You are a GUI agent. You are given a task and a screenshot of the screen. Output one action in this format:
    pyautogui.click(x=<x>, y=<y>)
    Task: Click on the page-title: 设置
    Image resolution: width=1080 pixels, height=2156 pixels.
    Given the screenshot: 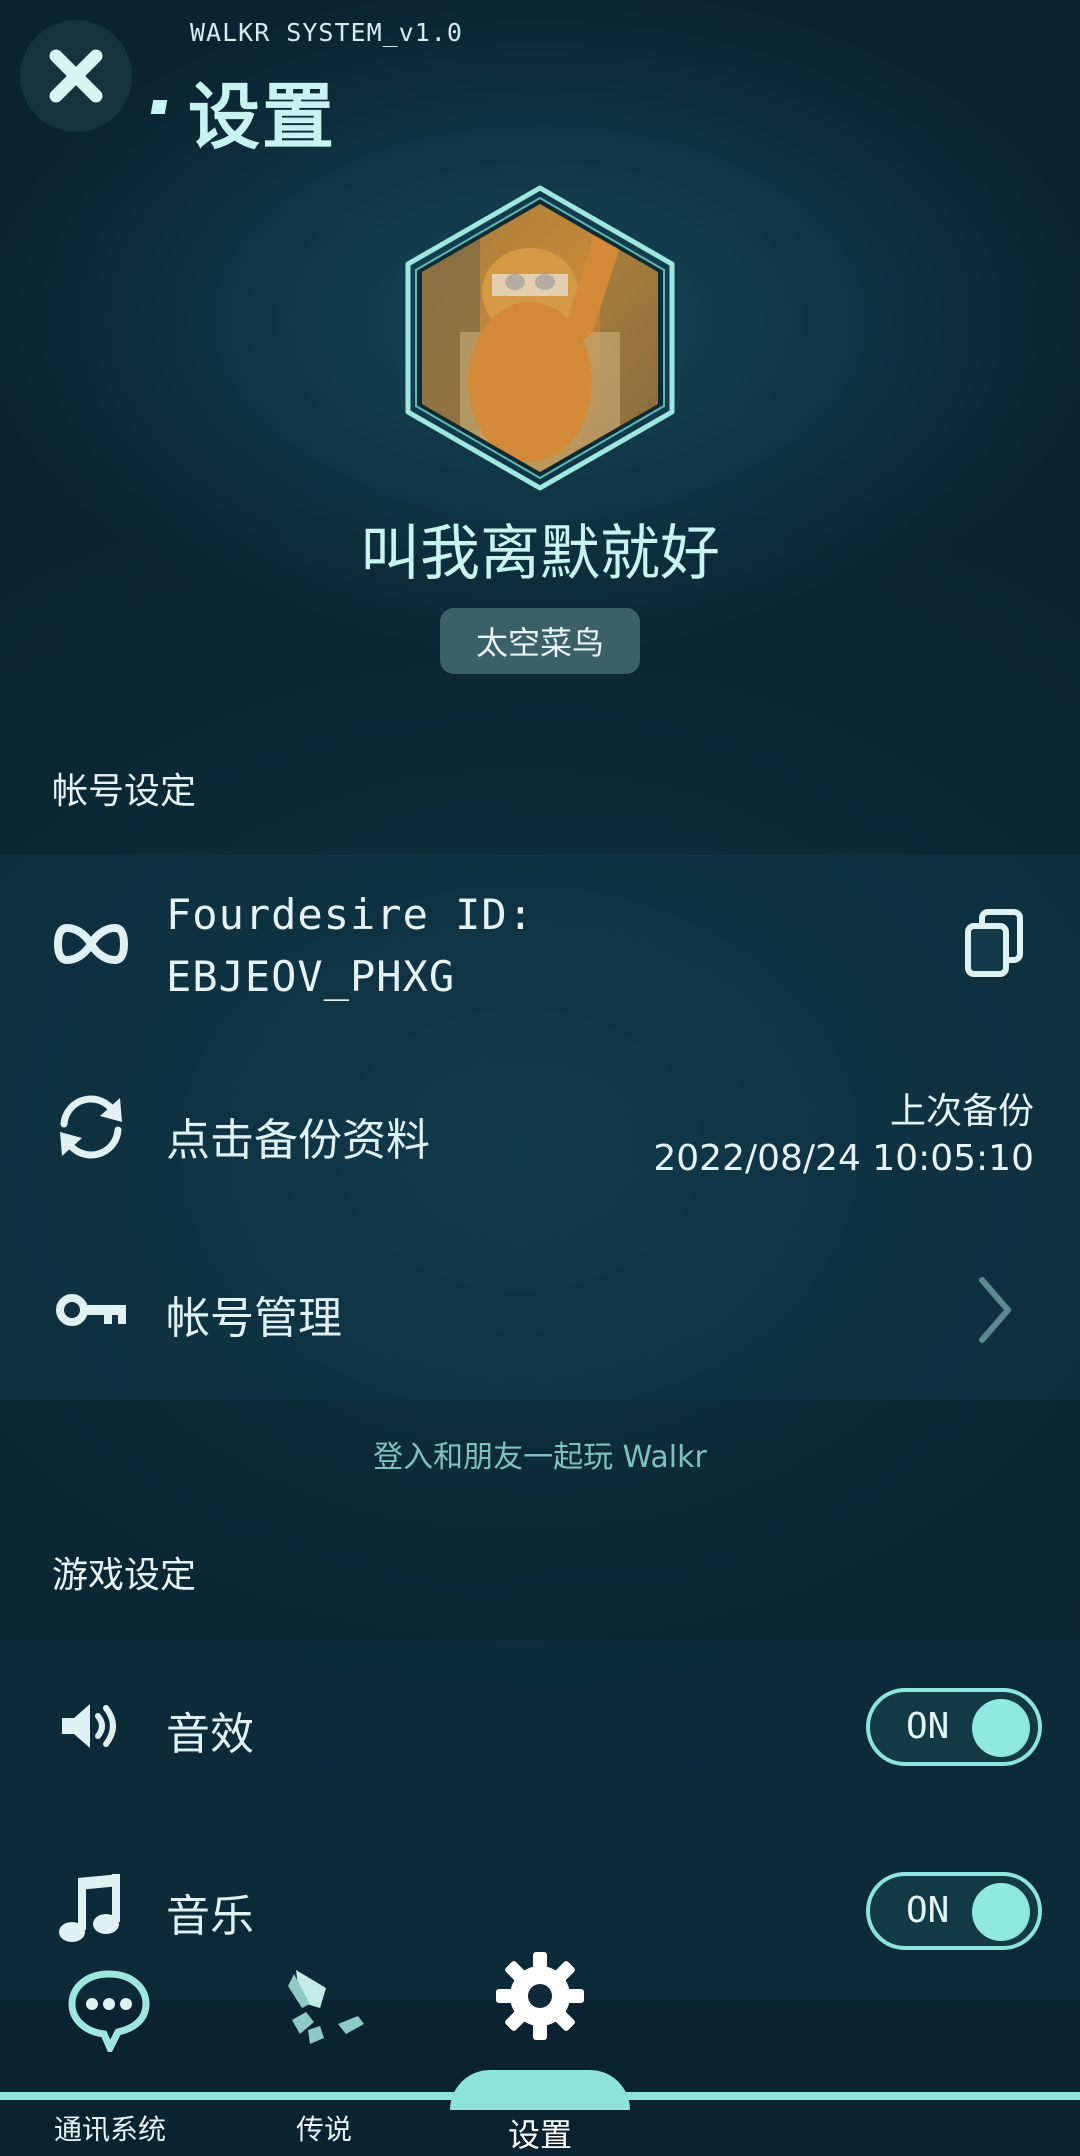 What is the action you would take?
    pyautogui.click(x=262, y=117)
    